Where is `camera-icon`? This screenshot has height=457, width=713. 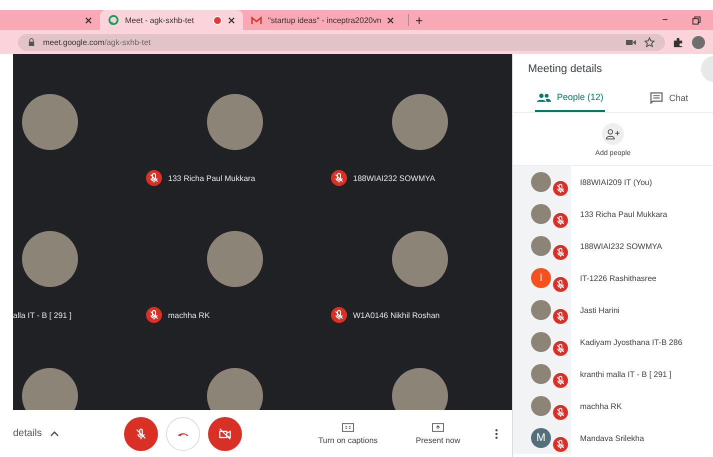
camera-icon is located at coordinates (631, 42).